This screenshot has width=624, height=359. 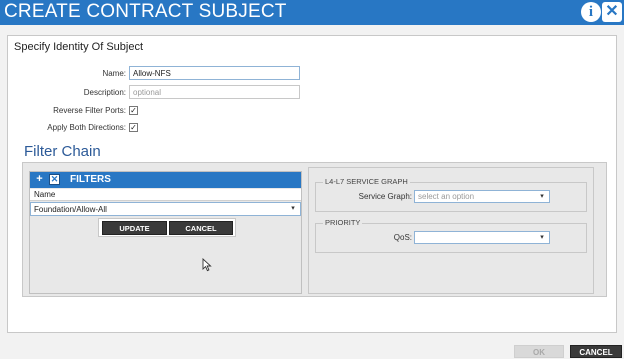 I want to click on mouse-cursor-icon, so click(x=207, y=265).